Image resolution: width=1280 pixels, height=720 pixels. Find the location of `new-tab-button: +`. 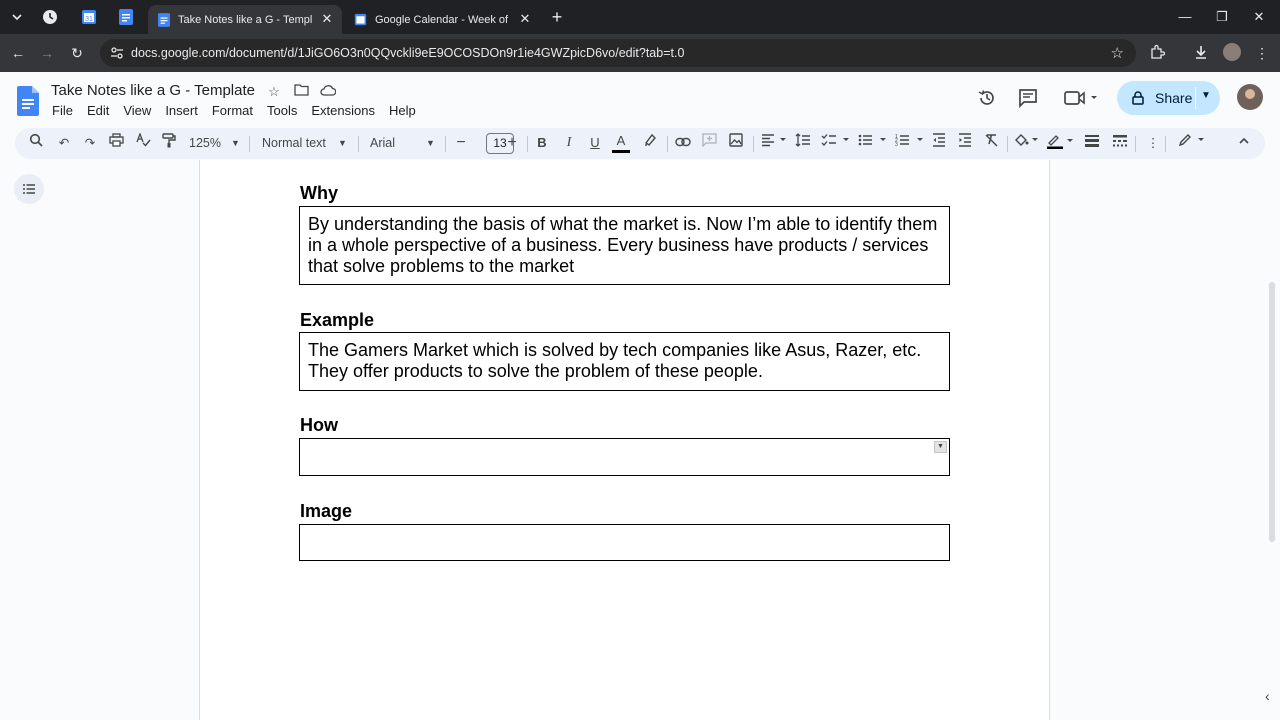

new-tab-button: + is located at coordinates (557, 17).